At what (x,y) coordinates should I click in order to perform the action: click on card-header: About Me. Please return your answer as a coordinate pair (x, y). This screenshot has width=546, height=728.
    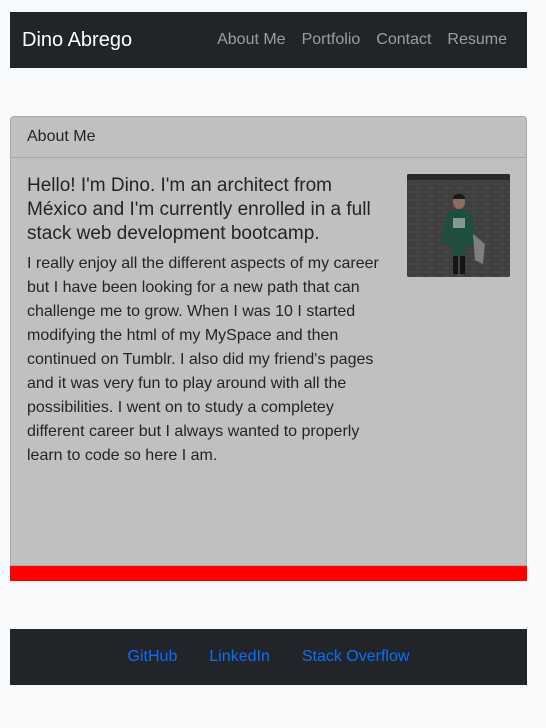
    Looking at the image, I should click on (268, 137).